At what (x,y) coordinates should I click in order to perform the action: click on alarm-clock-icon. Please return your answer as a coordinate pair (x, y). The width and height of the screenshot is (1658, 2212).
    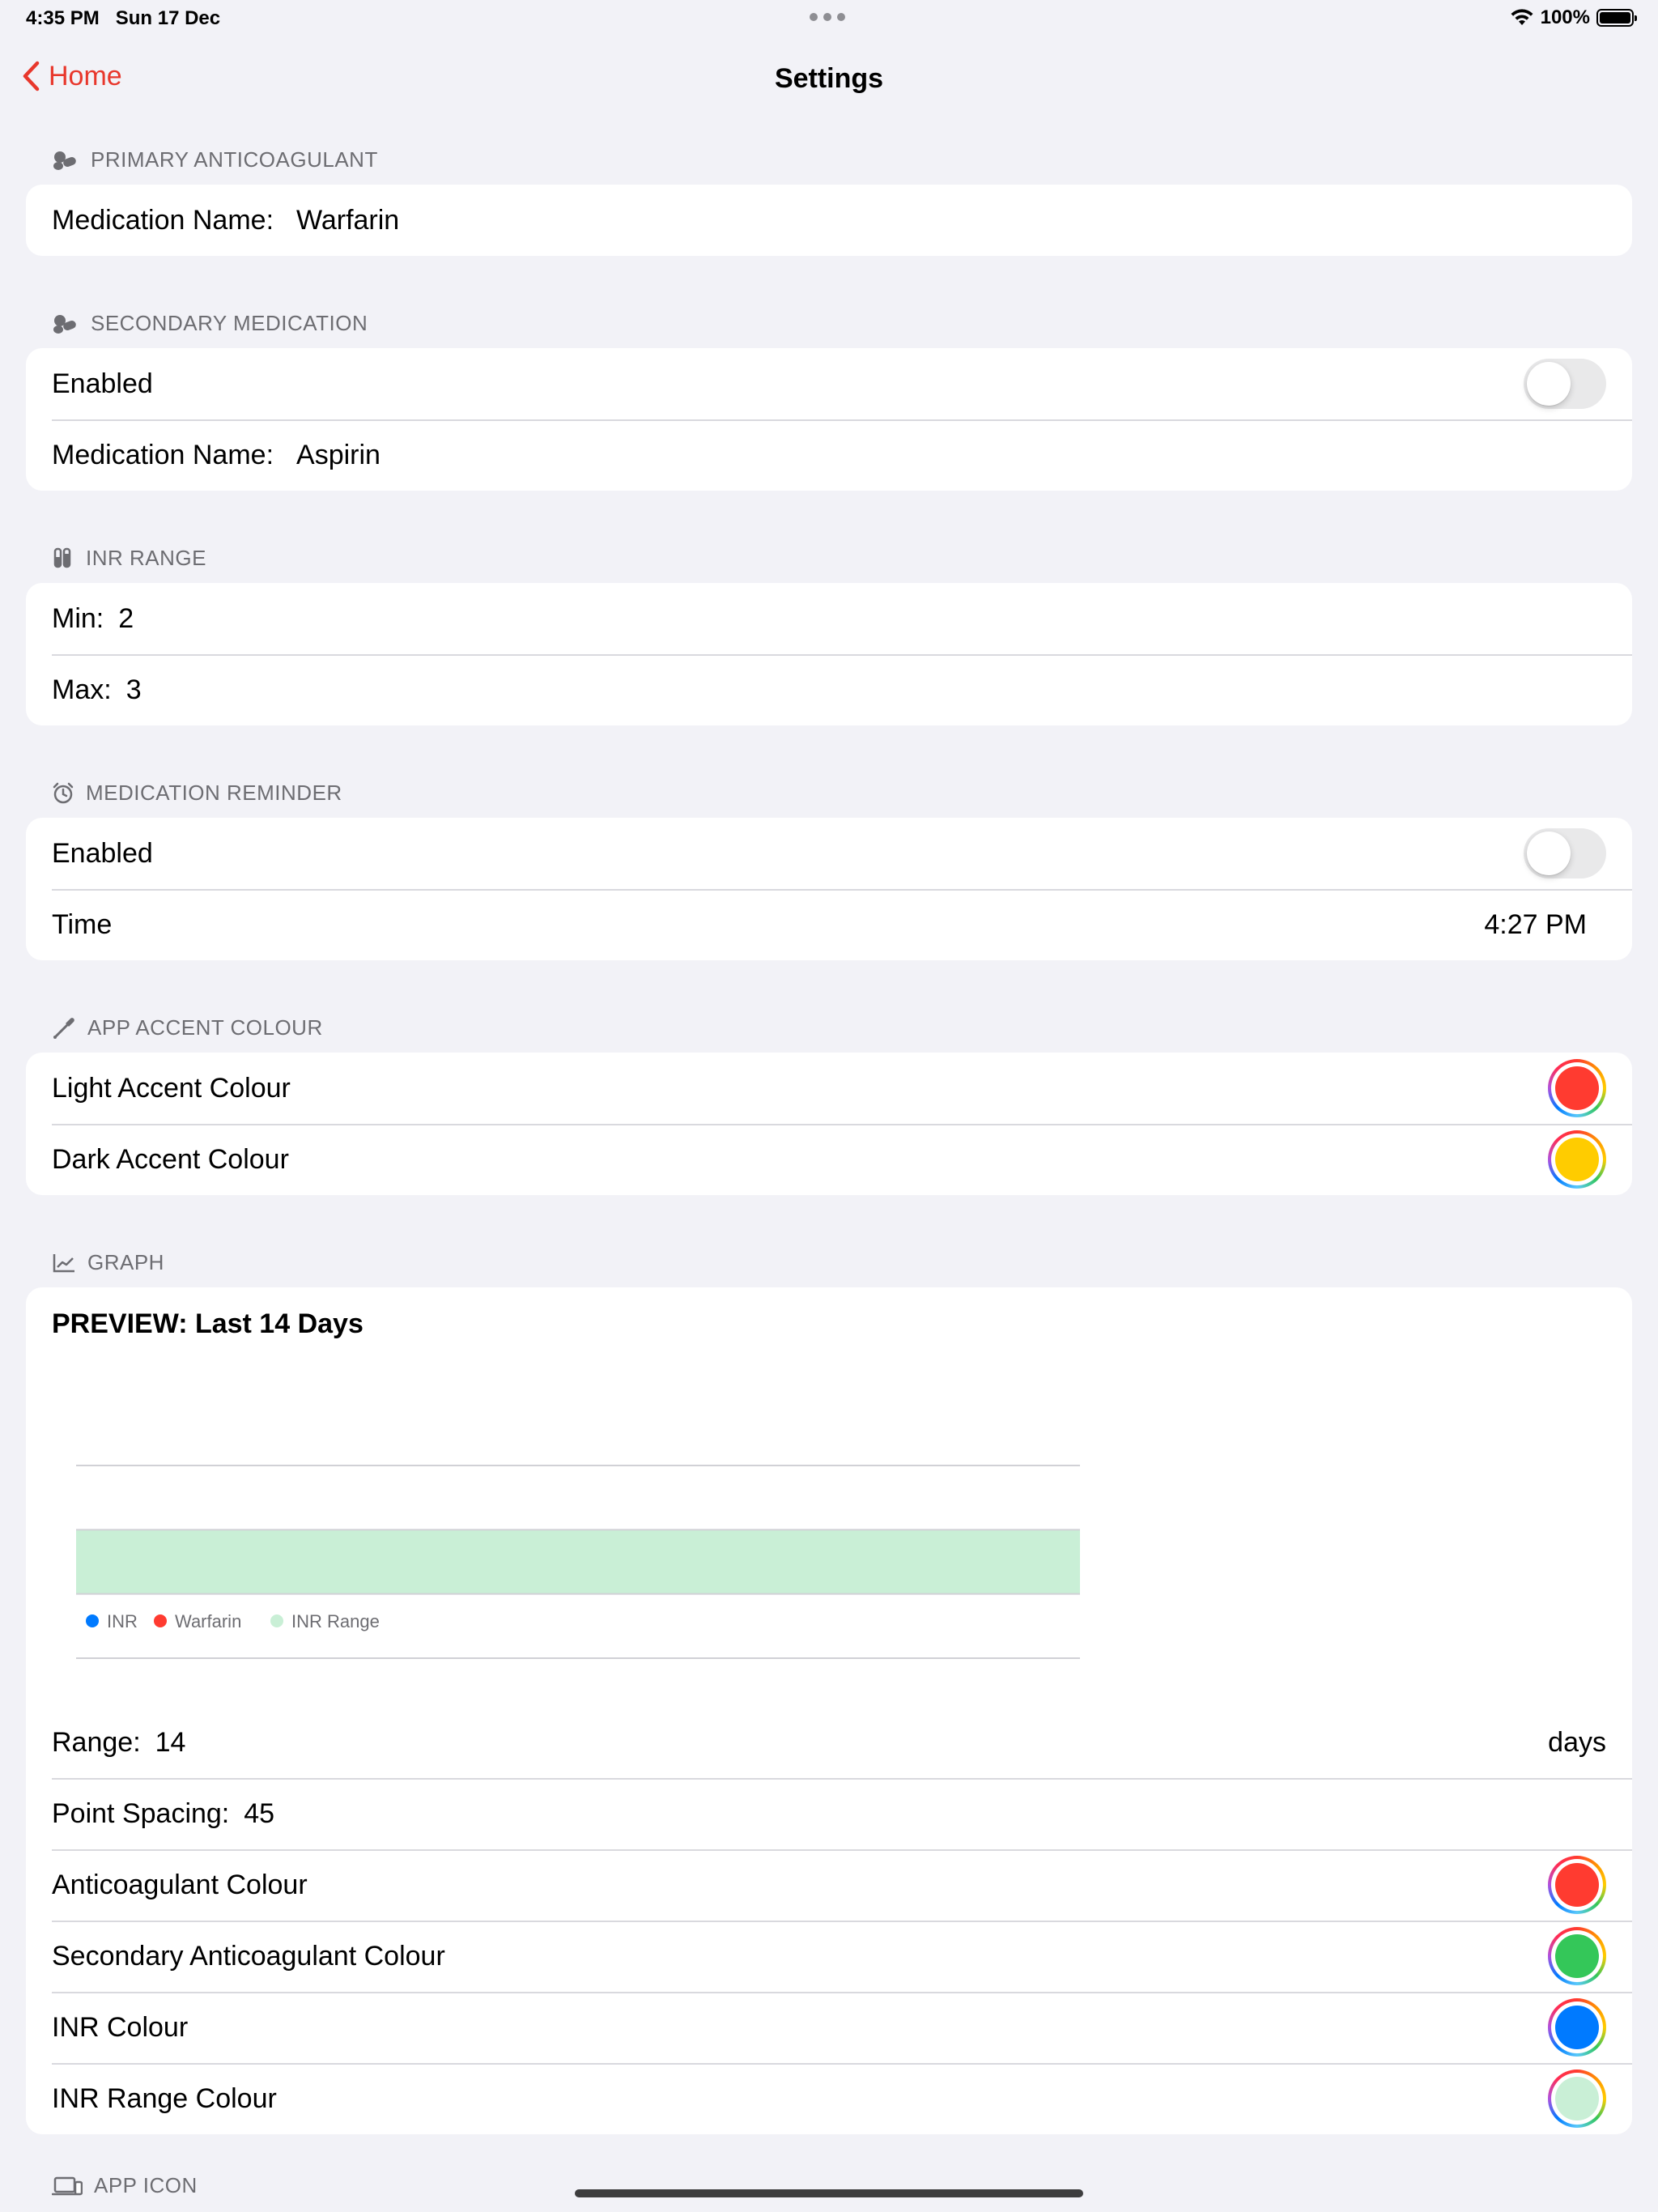
    Looking at the image, I should click on (63, 793).